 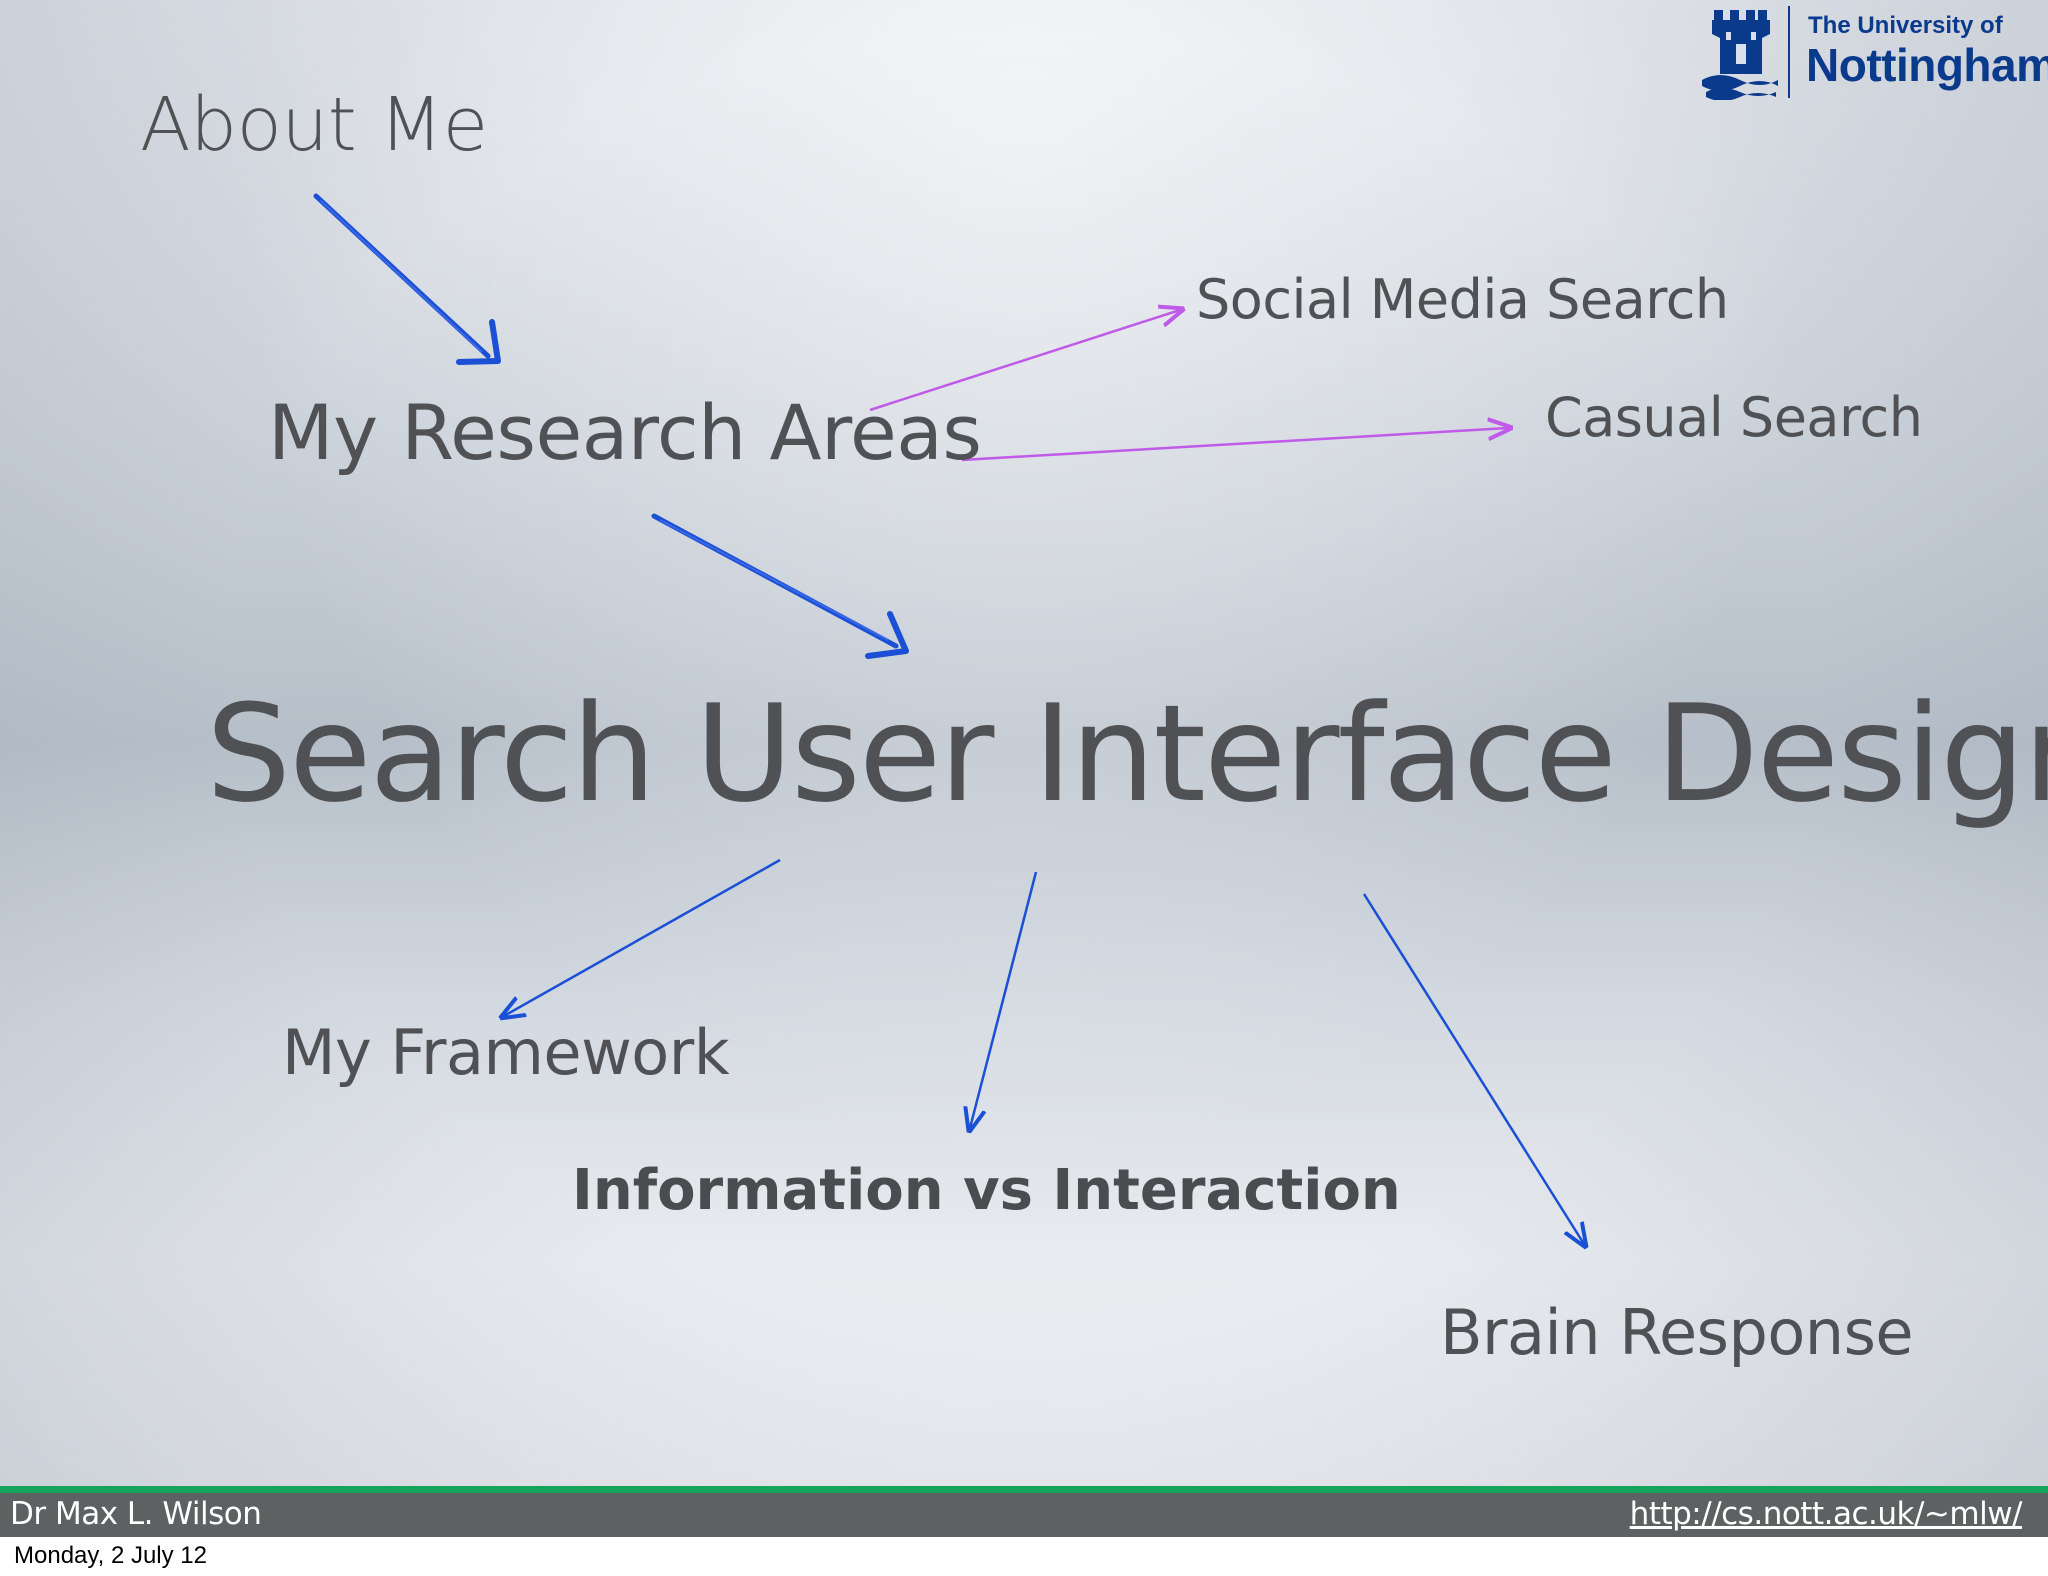 What do you see at coordinates (506, 1052) in the screenshot?
I see `node-my-framework: My Framework` at bounding box center [506, 1052].